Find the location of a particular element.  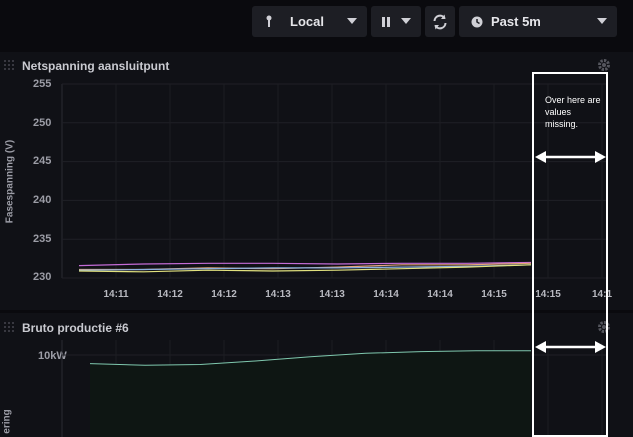

production-series is located at coordinates (310, 393).